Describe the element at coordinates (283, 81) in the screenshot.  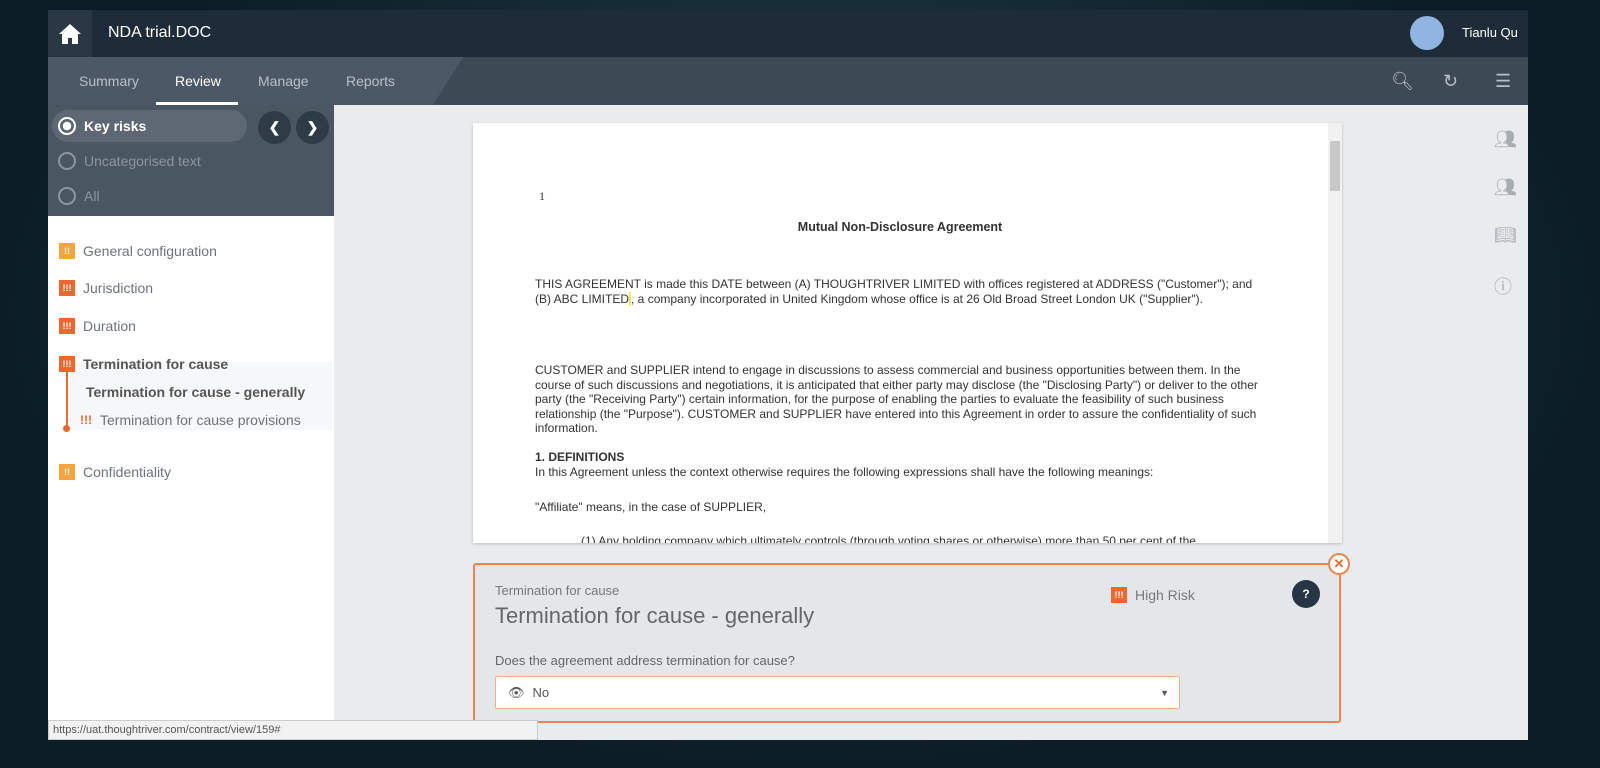
I see `tab-manage: Manage` at that location.